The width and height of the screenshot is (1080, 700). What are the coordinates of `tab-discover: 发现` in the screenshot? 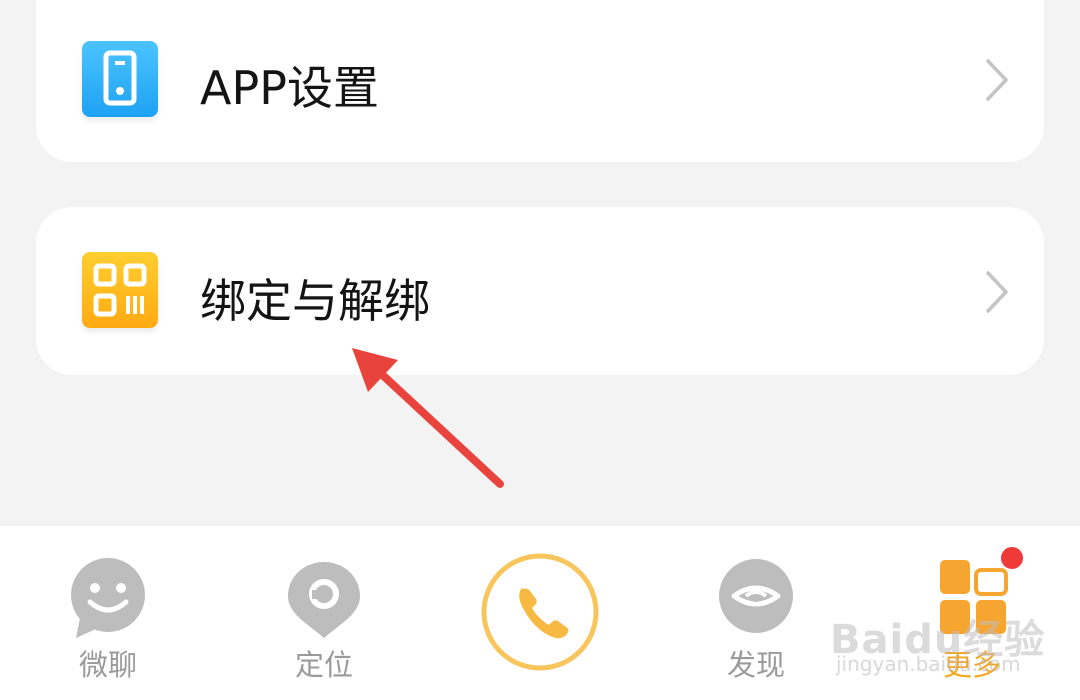 It's located at (756, 613).